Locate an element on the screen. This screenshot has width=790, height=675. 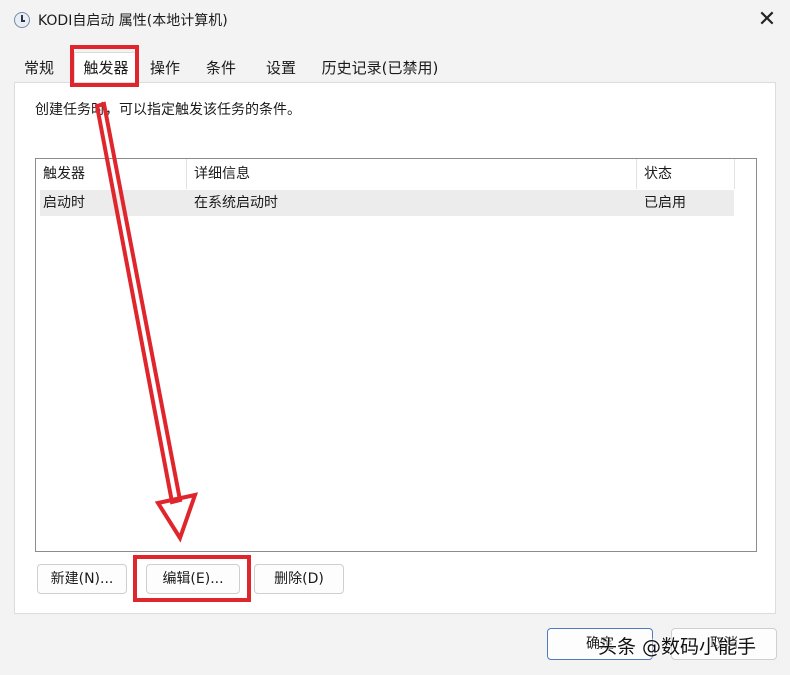
tab-history: 历史记录(已禁用) is located at coordinates (380, 68).